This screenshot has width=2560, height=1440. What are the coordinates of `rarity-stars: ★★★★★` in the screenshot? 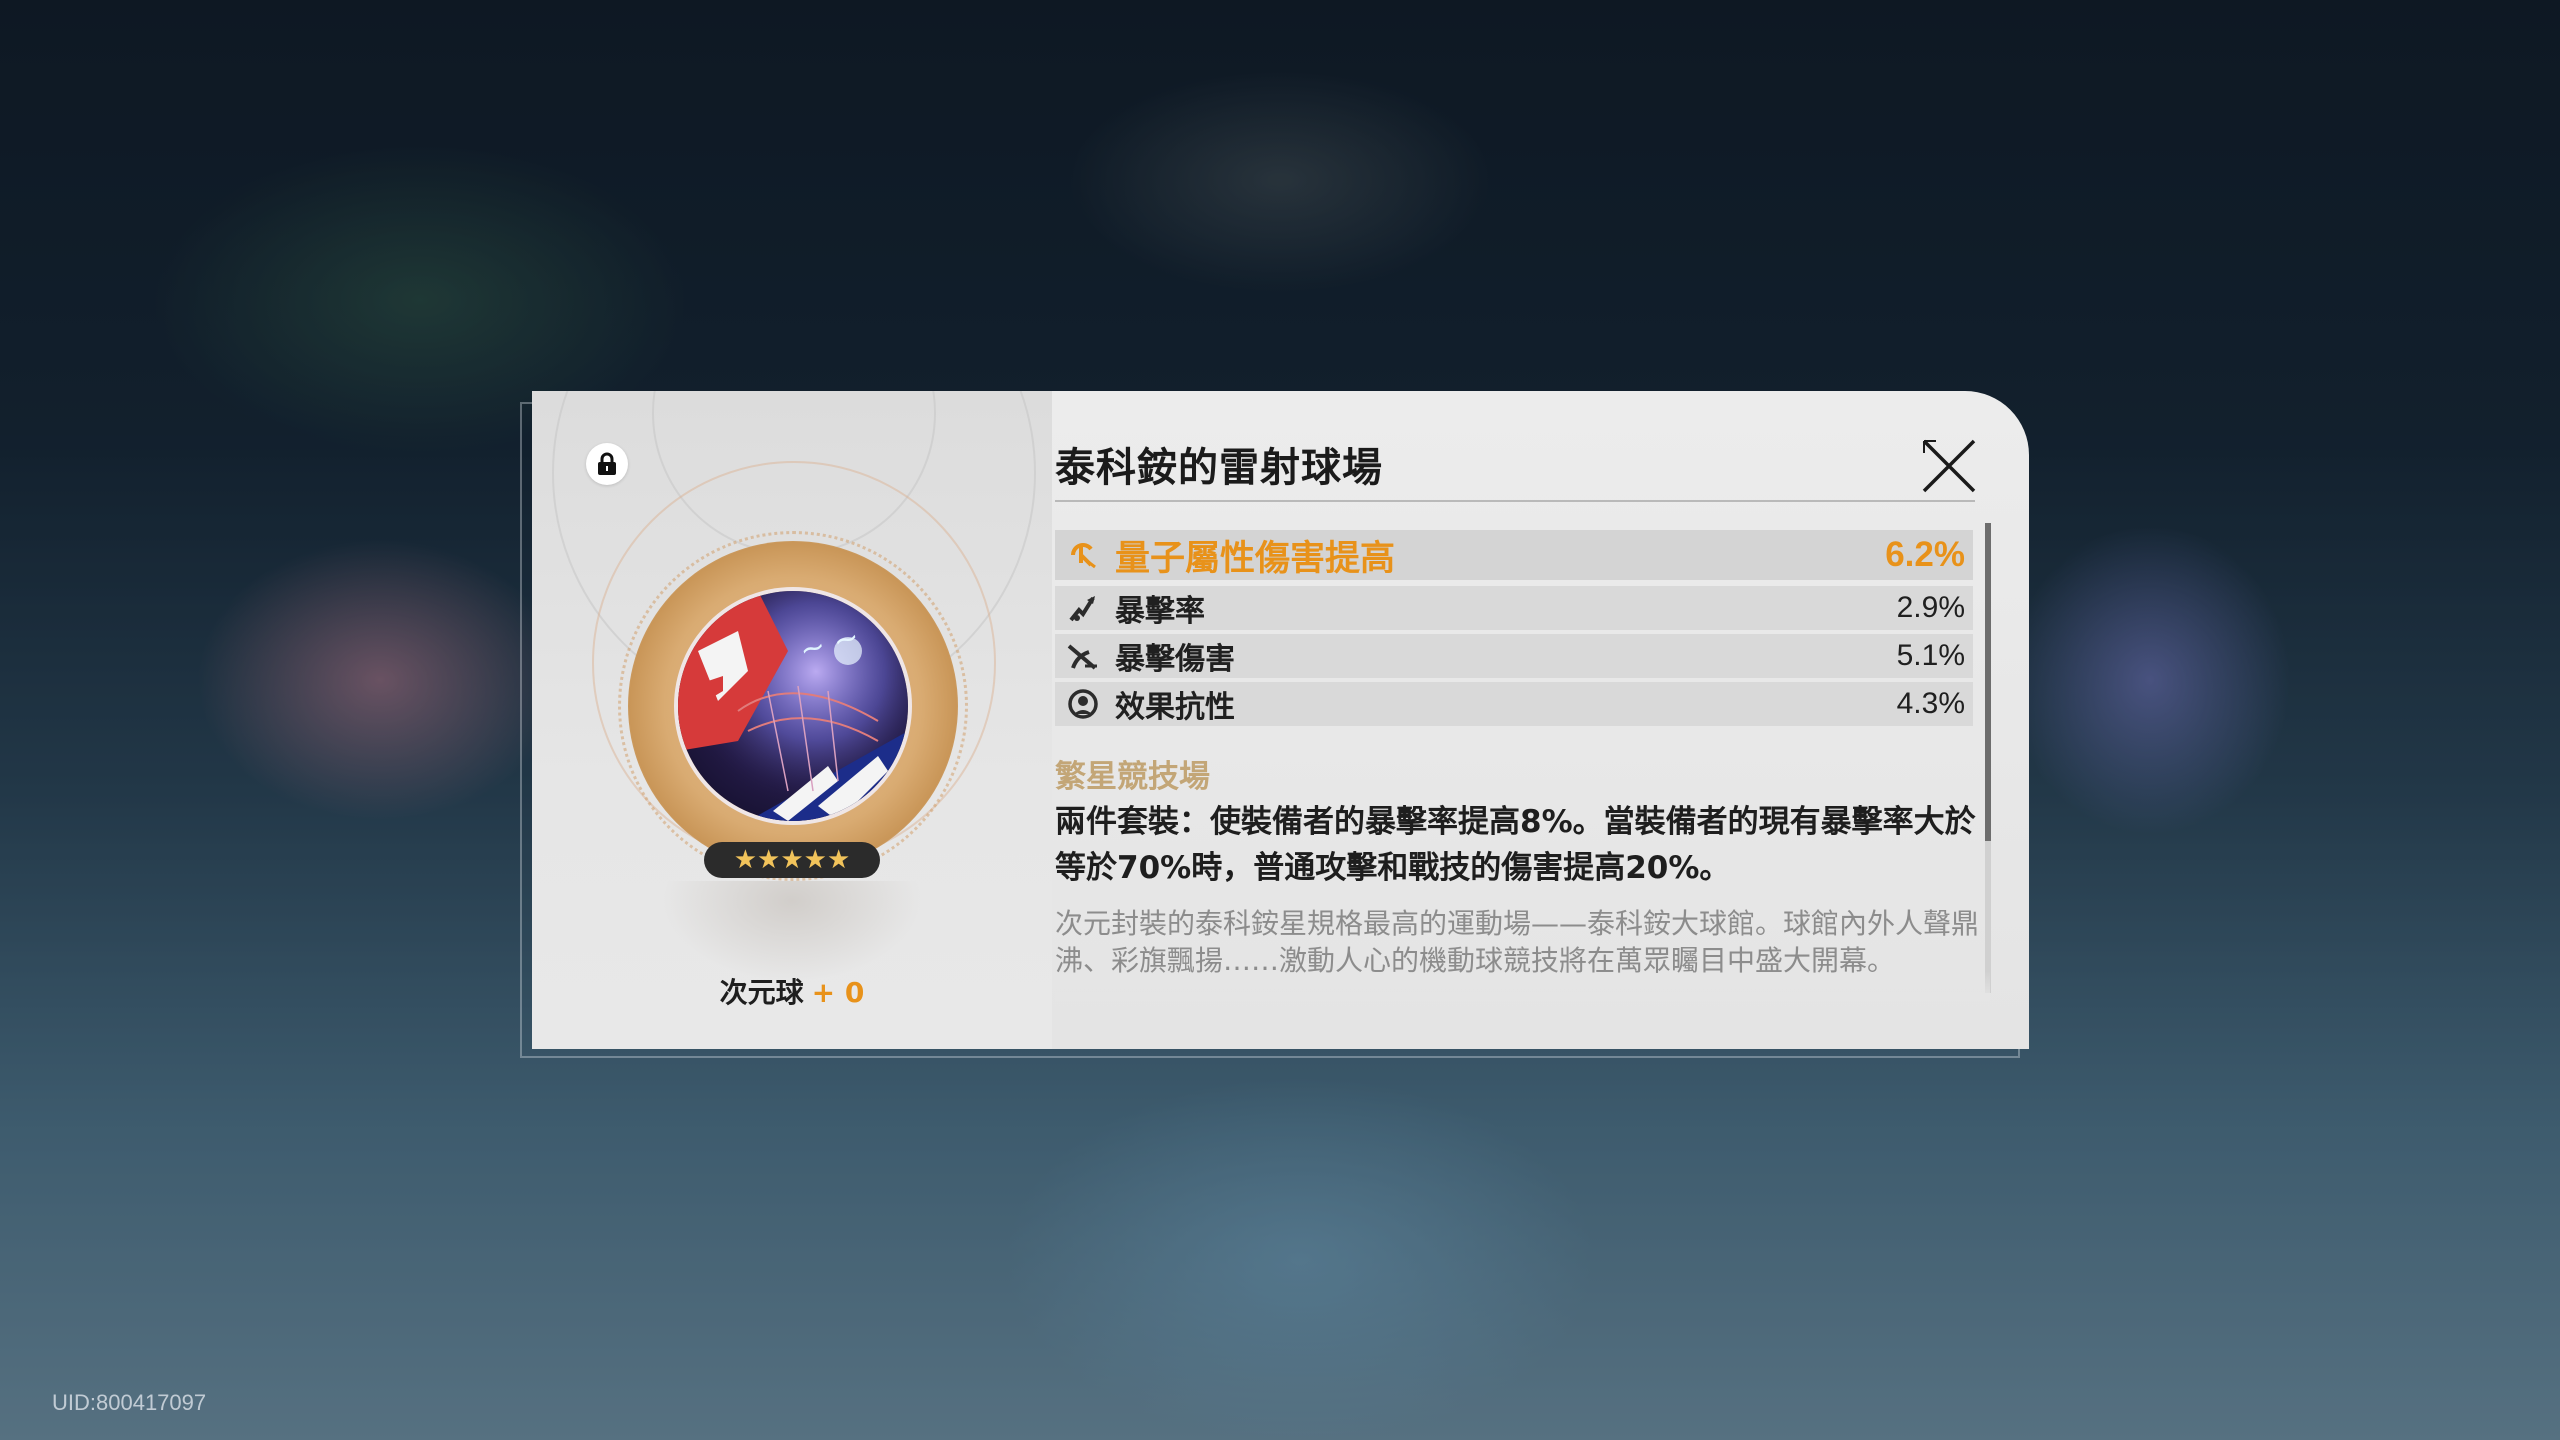 It's located at (792, 860).